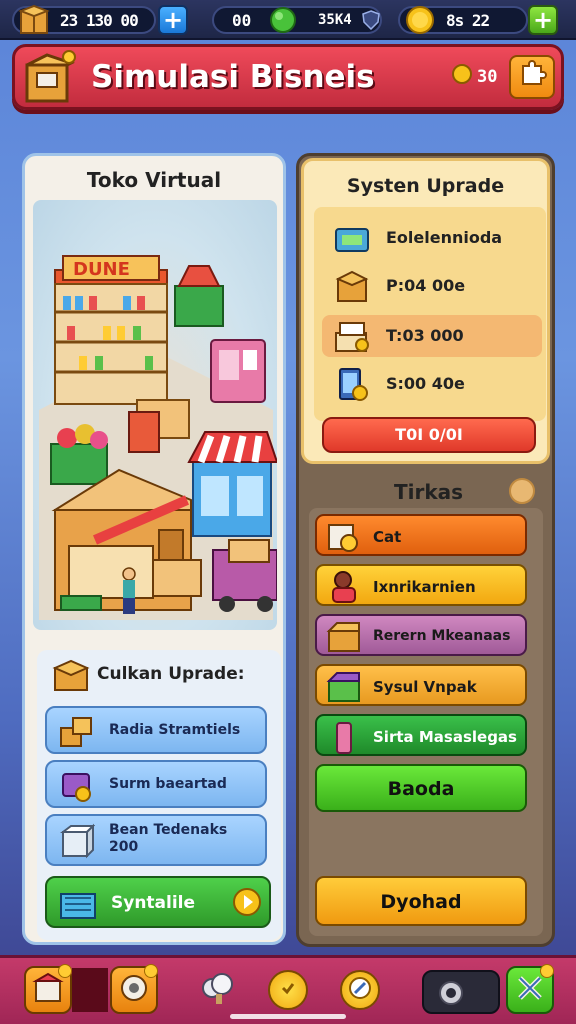  I want to click on system-row-3: T:03 000, so click(432, 336).